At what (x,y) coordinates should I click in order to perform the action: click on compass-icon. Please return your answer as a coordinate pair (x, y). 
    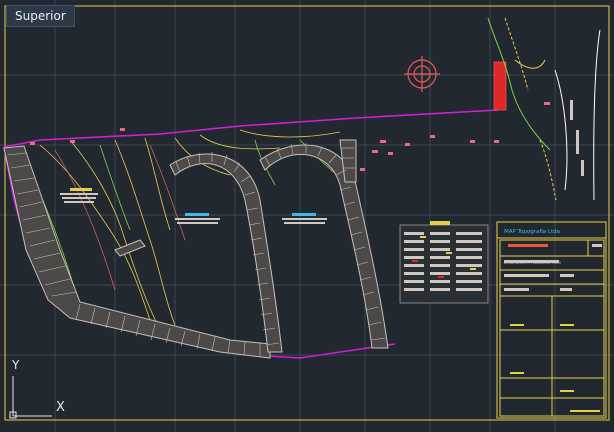
    Looking at the image, I should click on (422, 74).